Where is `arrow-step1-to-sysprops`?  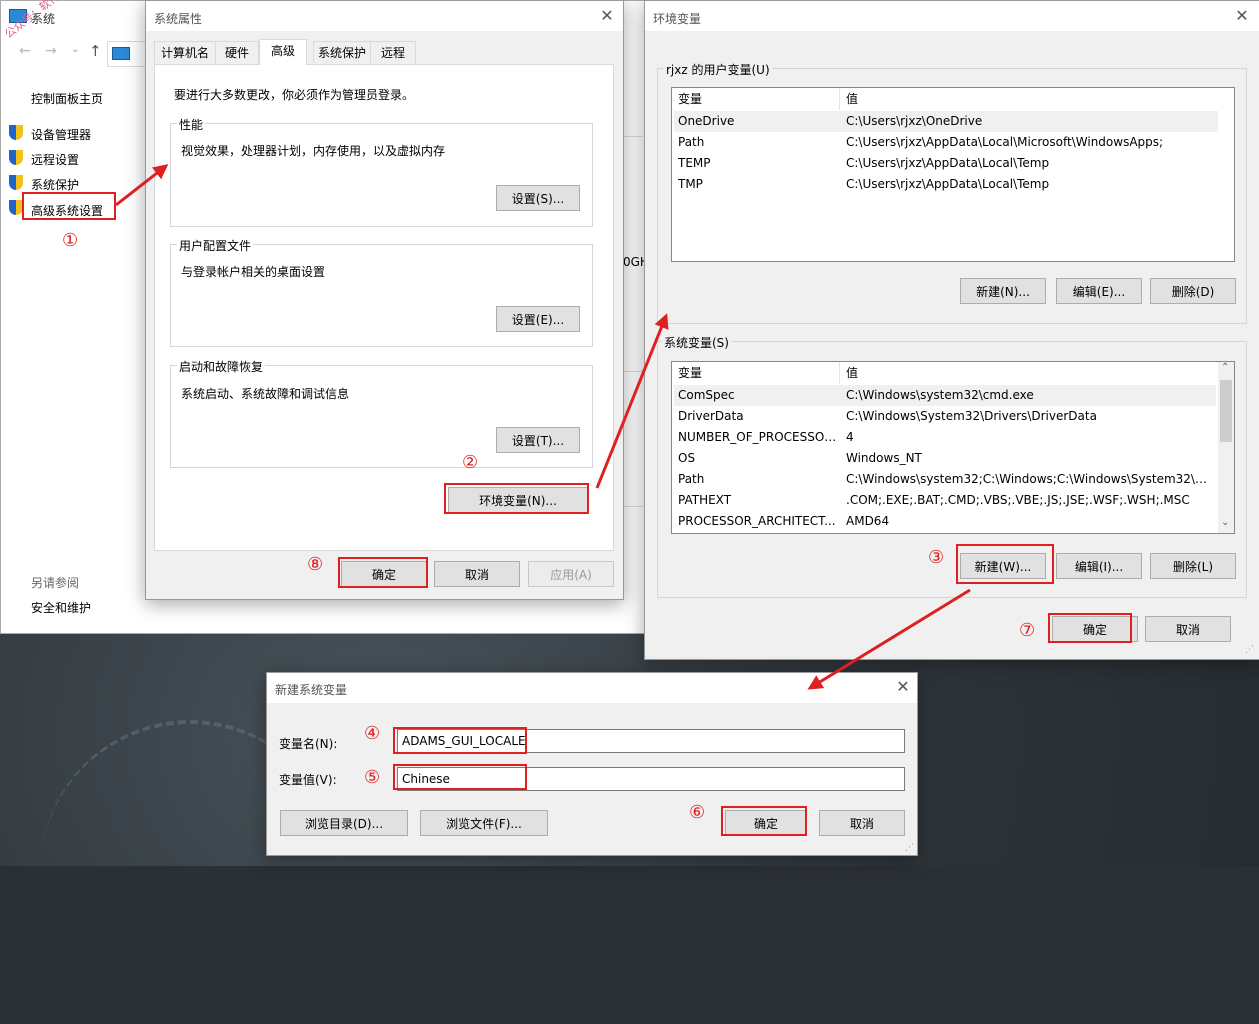
arrow-step1-to-sysprops is located at coordinates (142, 185).